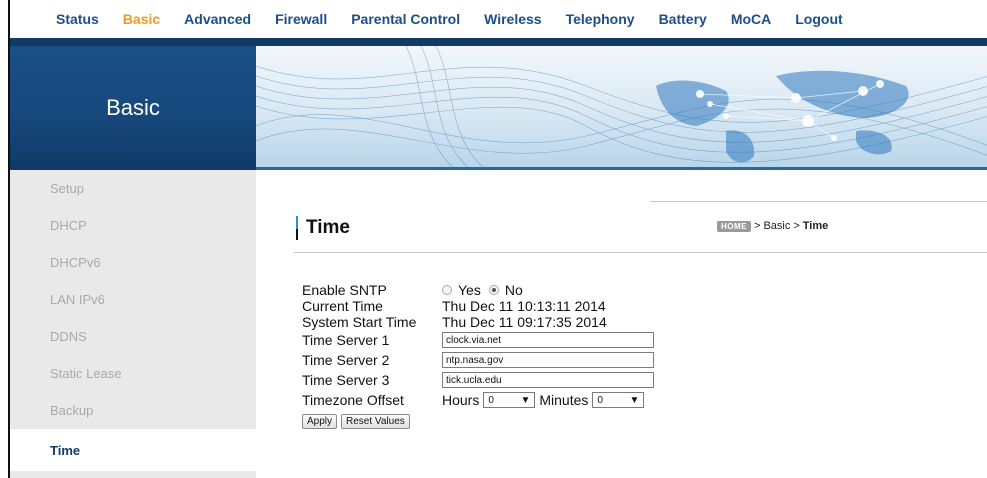  I want to click on sntp-yes-label: Yes, so click(469, 290).